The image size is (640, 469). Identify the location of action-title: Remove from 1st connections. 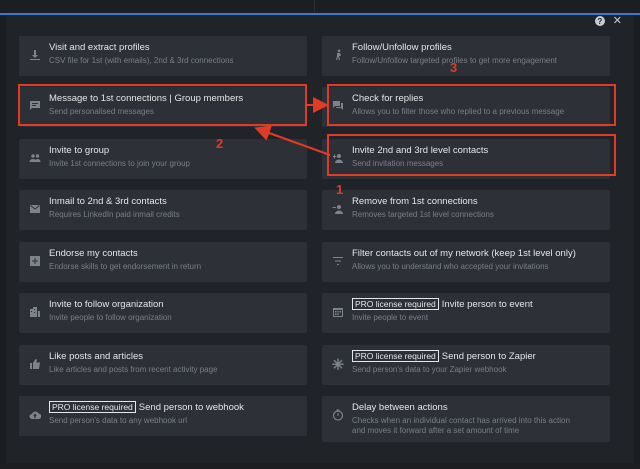
(415, 201).